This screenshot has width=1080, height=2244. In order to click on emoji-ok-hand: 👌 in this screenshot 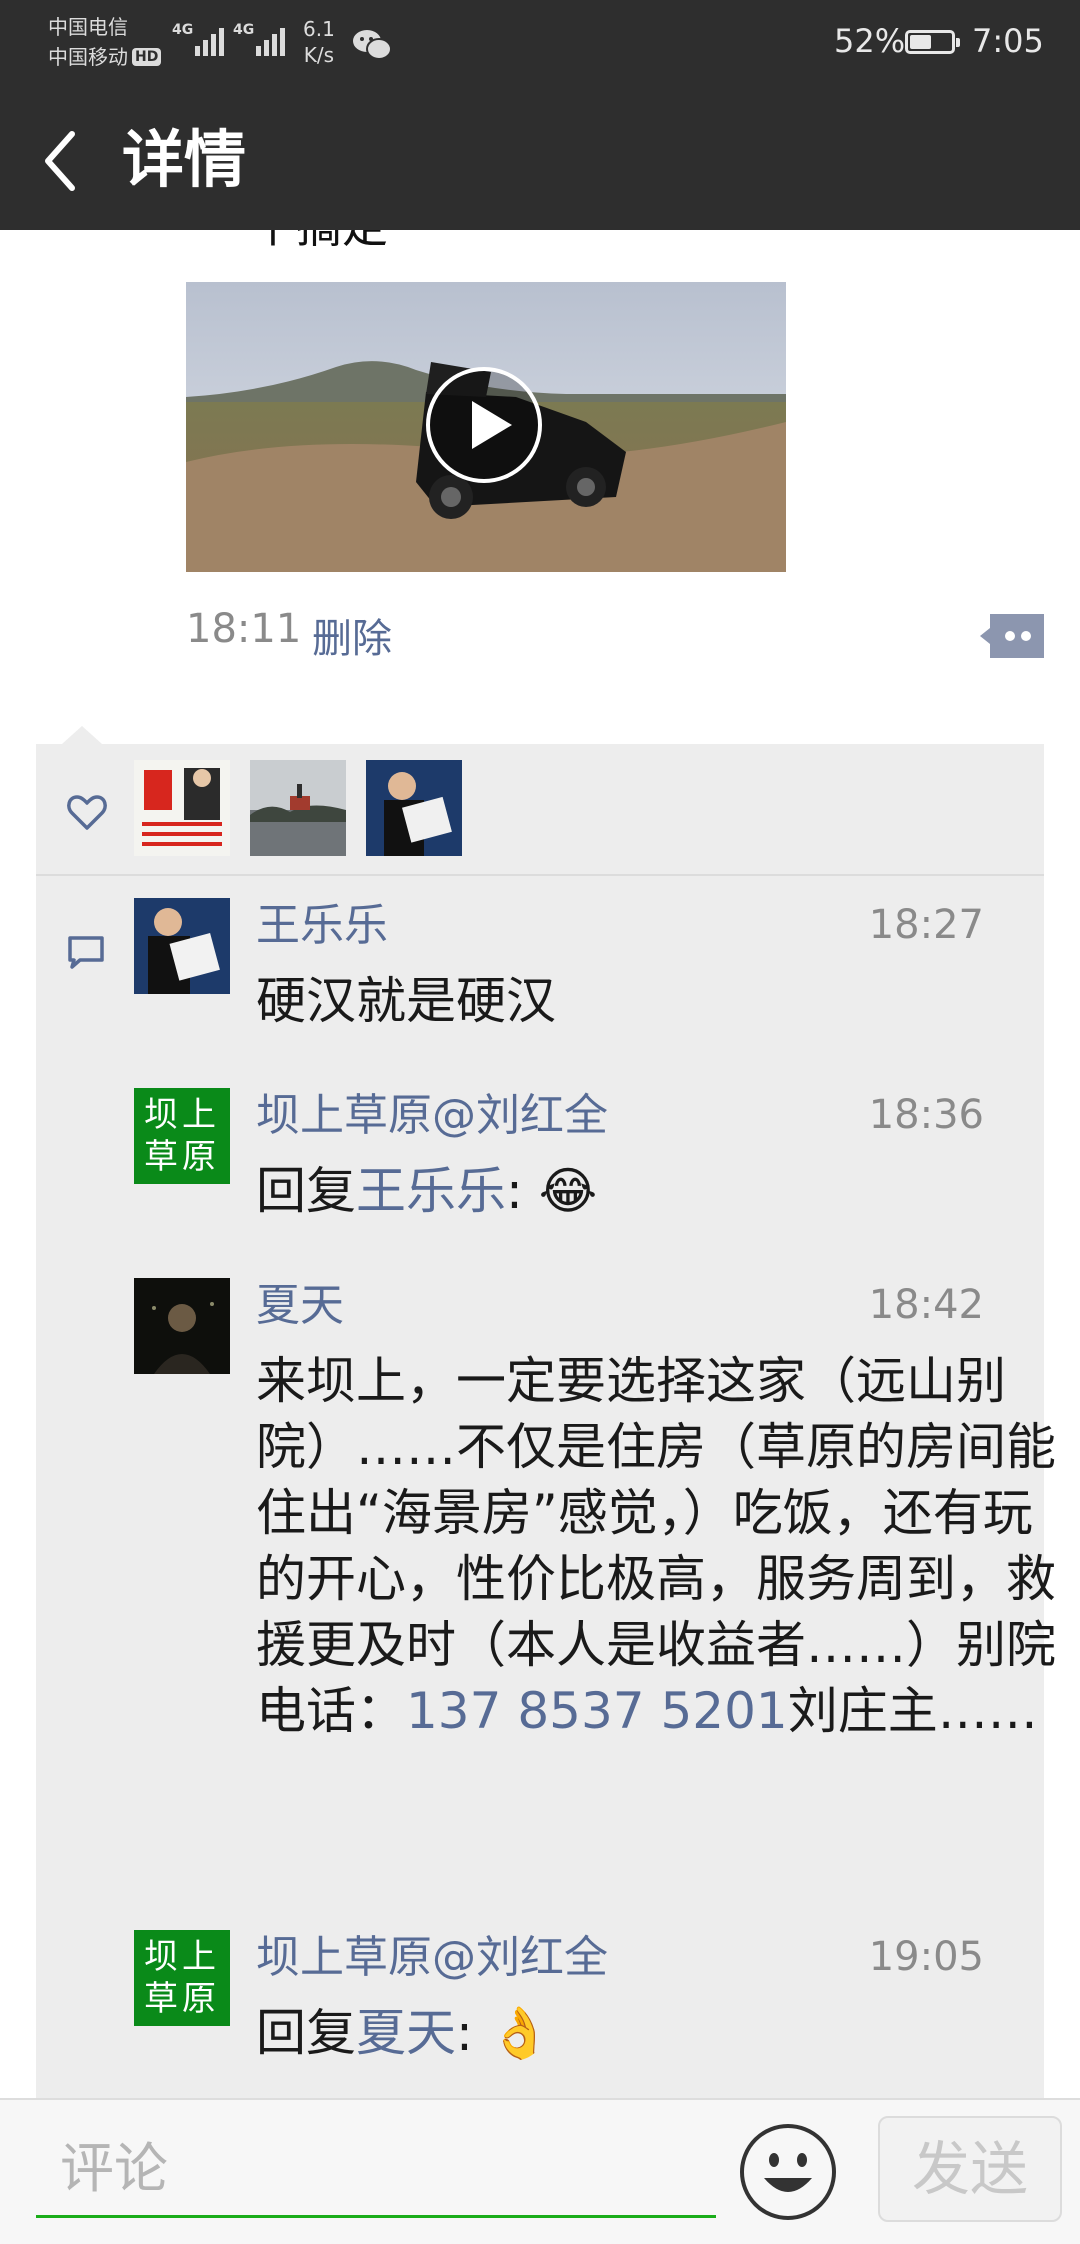, I will do `click(520, 2033)`.